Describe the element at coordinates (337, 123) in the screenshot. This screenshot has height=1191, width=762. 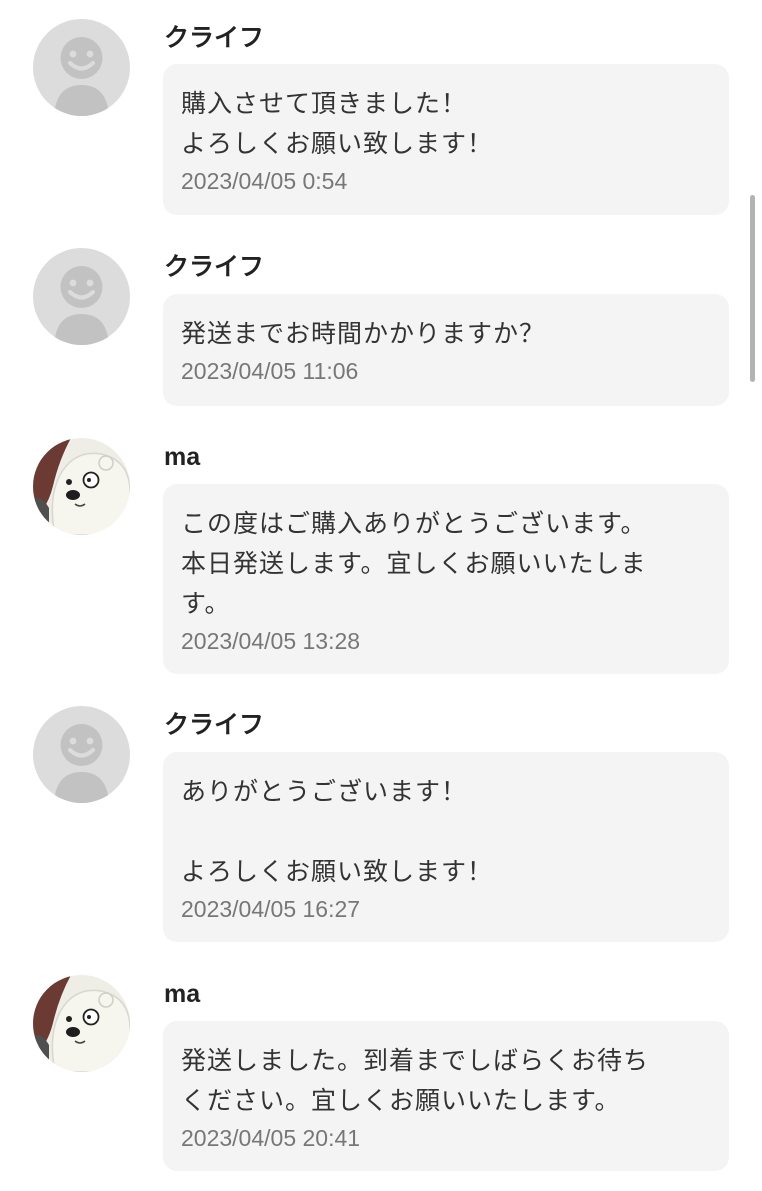
I see `message-text: 購入させて頂きました！ よろしくお願い致します！` at that location.